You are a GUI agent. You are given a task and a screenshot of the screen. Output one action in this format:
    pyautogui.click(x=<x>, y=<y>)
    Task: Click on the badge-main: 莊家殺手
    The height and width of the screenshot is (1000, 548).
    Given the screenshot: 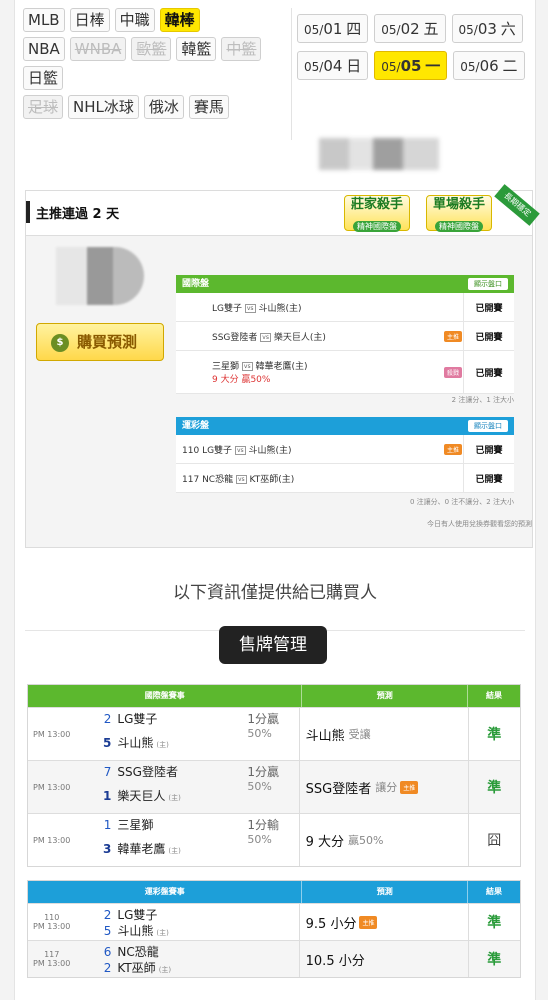 What is the action you would take?
    pyautogui.click(x=376, y=204)
    